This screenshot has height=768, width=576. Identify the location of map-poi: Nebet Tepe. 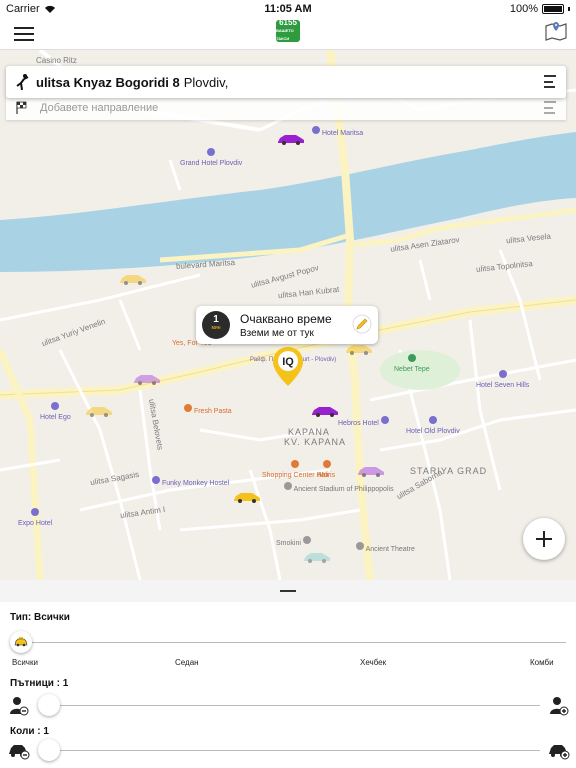
(412, 364).